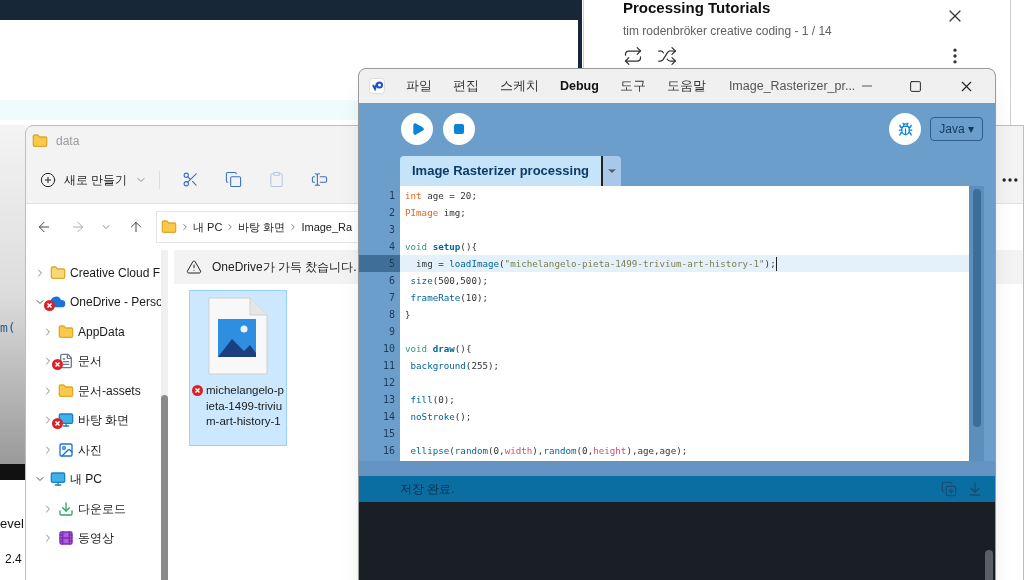  Describe the element at coordinates (391, 196) in the screenshot. I see `line-number: 1` at that location.